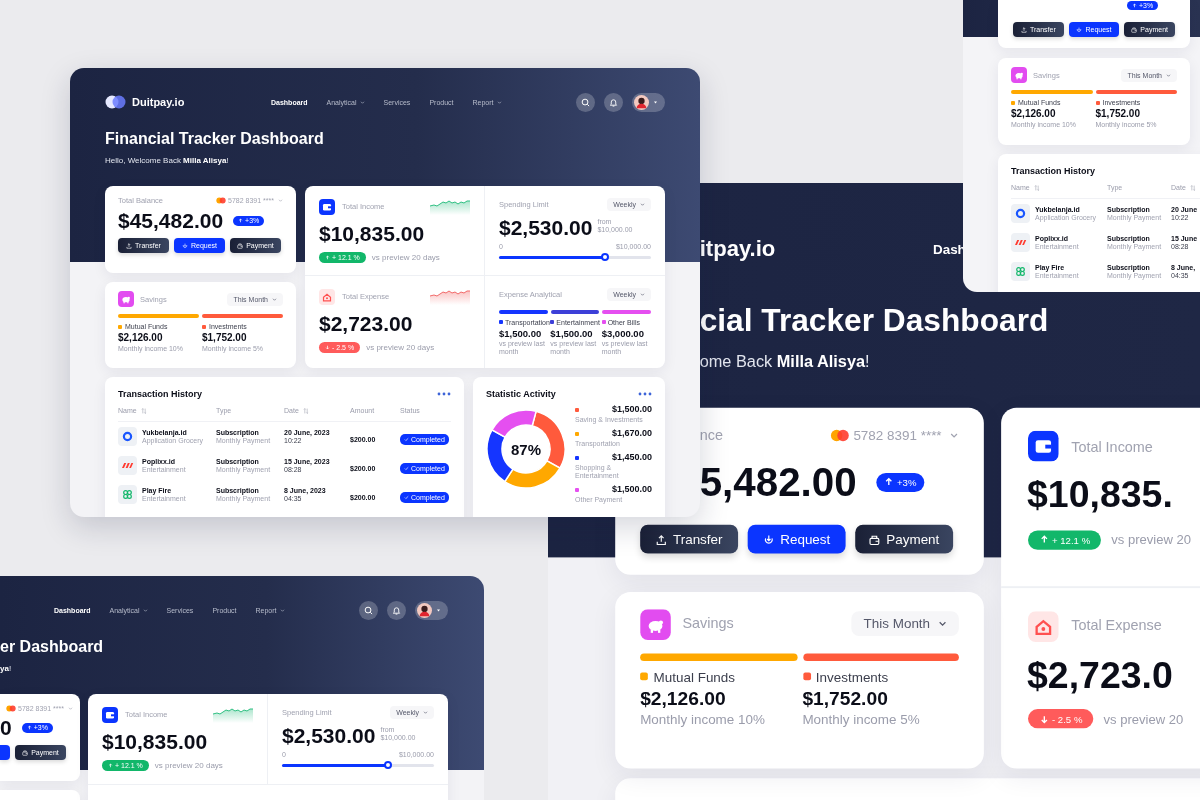  Describe the element at coordinates (861, 718) in the screenshot. I see `fund-note: Monthly income 5%` at that location.